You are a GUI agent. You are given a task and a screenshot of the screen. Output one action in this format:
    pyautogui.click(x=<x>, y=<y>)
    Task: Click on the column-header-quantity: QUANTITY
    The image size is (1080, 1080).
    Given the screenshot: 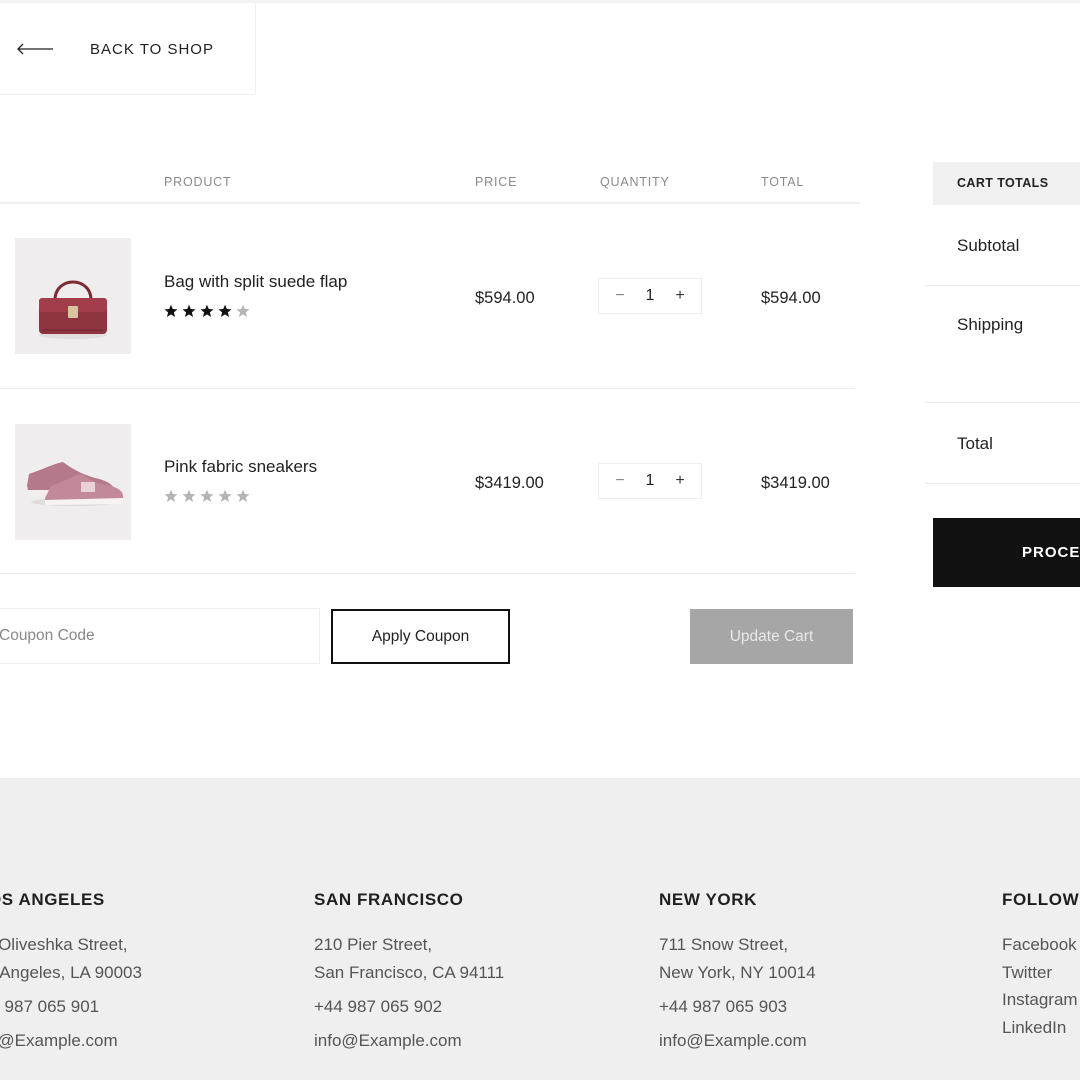 What is the action you would take?
    pyautogui.click(x=635, y=182)
    